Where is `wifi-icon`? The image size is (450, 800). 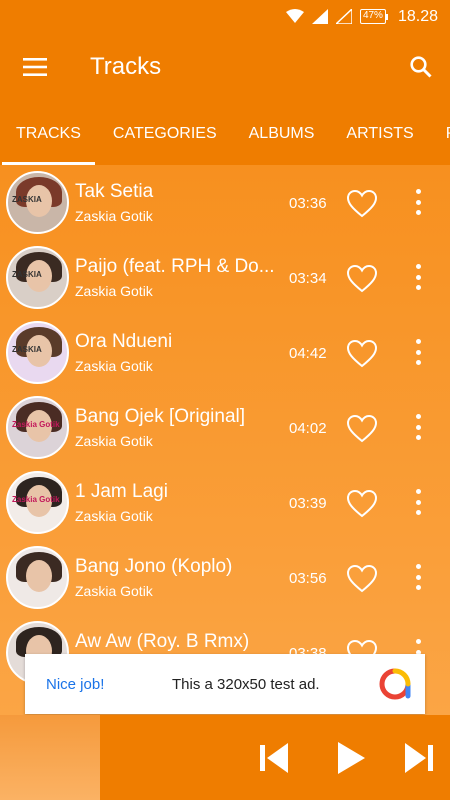 wifi-icon is located at coordinates (294, 16).